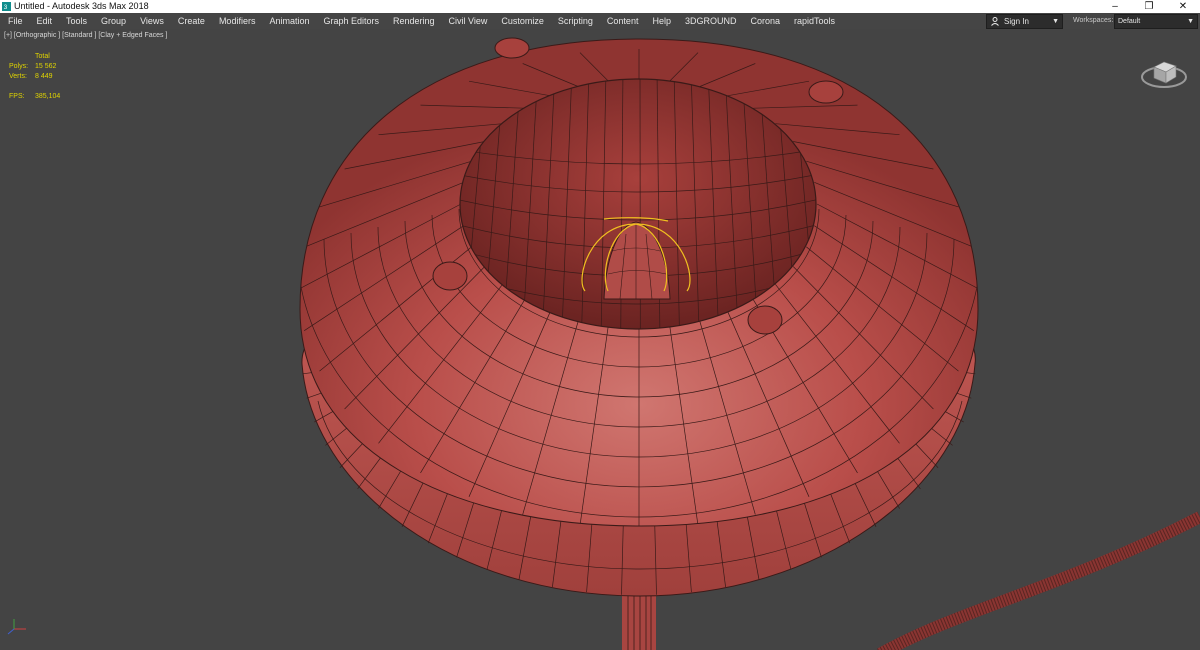 The width and height of the screenshot is (1200, 650). I want to click on menu-scripting: Scripting, so click(575, 21).